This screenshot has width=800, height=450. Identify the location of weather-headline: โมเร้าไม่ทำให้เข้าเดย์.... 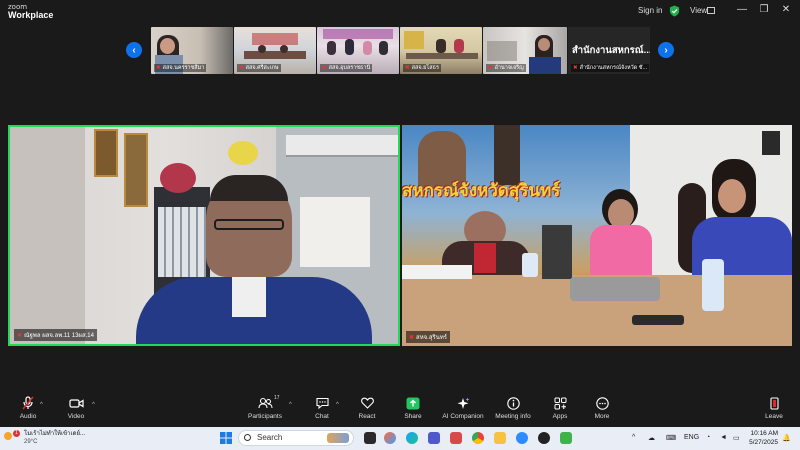
(54, 434).